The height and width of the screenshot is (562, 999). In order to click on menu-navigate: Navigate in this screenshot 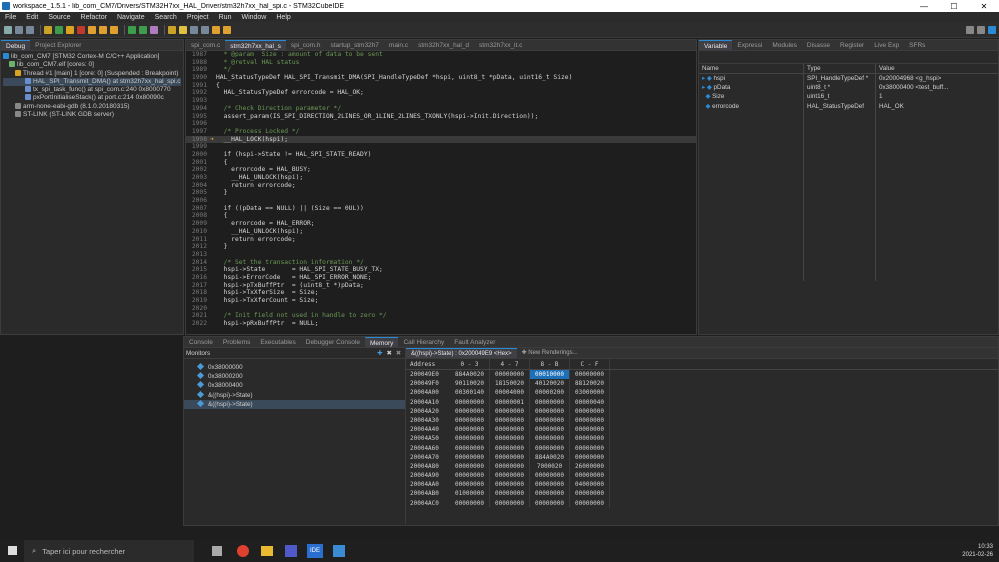, I will do `click(131, 17)`.